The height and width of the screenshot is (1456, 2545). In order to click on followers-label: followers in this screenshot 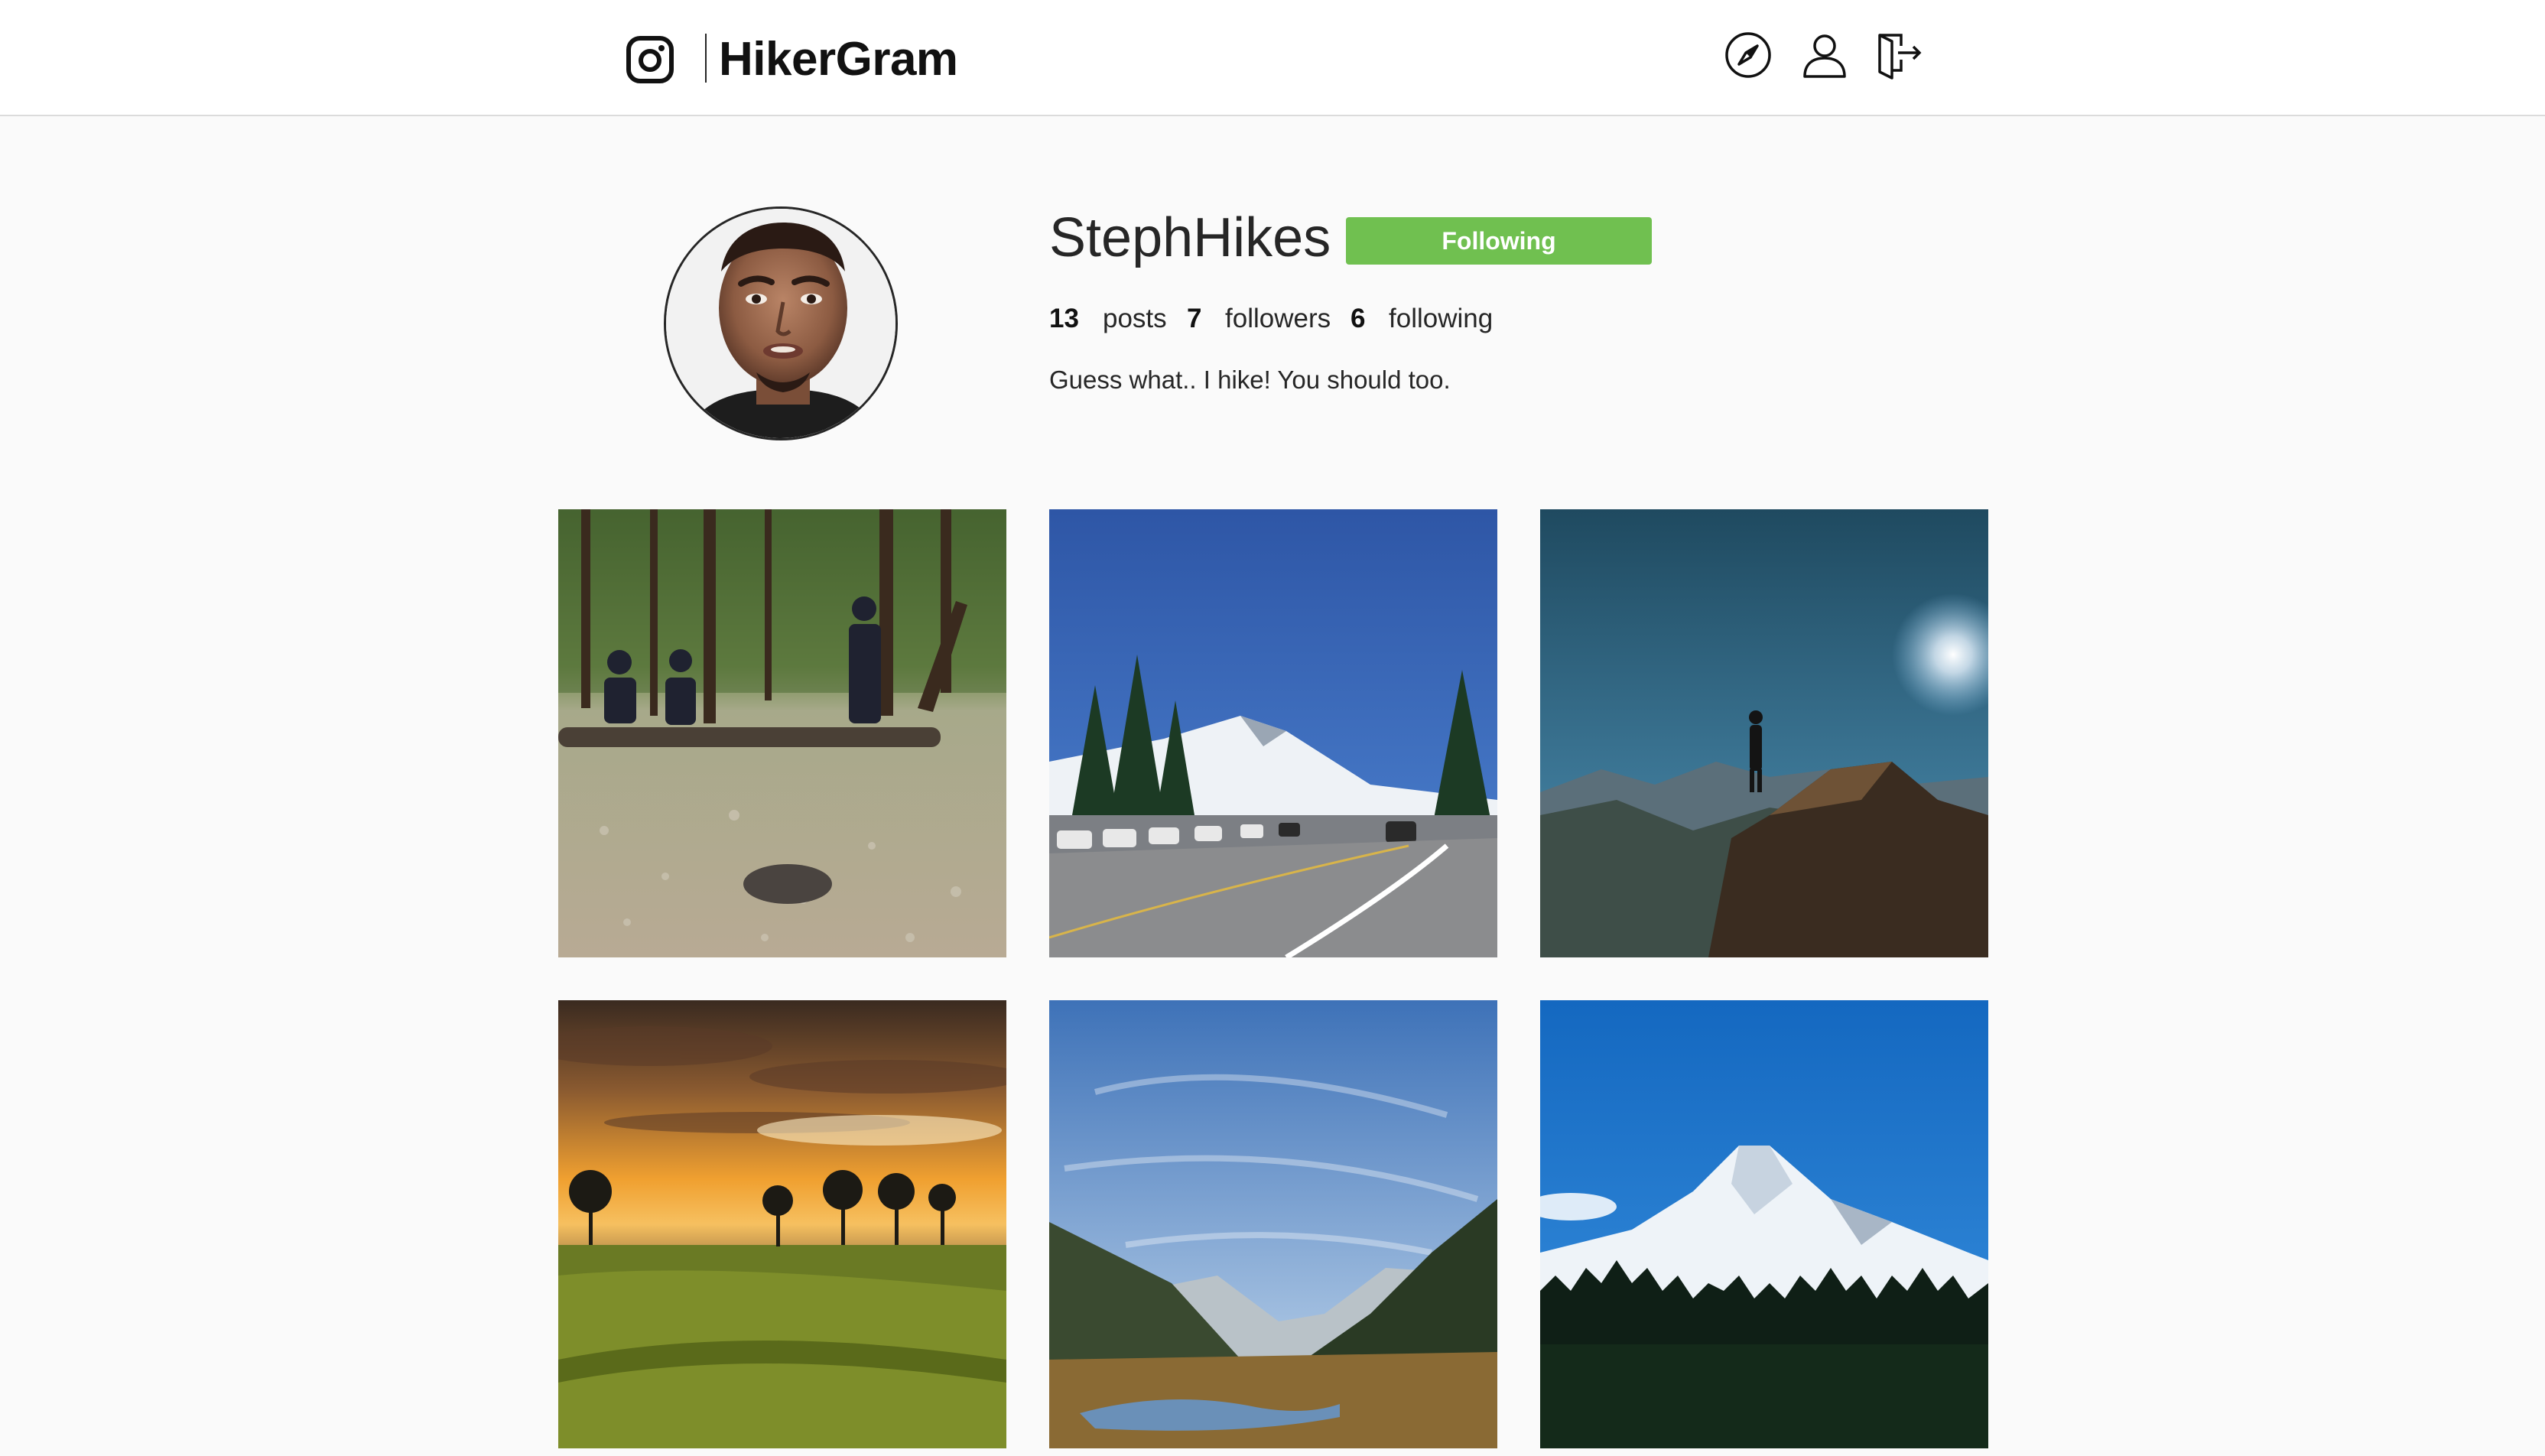, I will do `click(1278, 319)`.